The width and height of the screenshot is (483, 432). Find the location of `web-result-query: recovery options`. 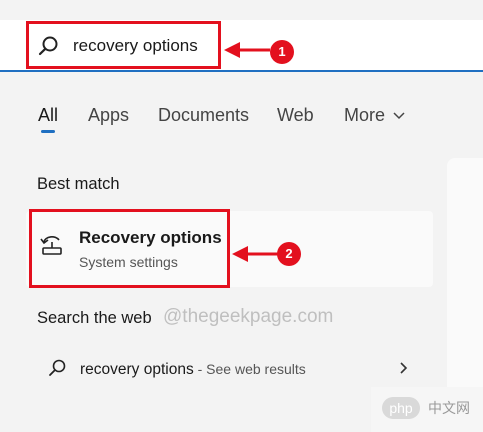

web-result-query: recovery options is located at coordinates (137, 369).